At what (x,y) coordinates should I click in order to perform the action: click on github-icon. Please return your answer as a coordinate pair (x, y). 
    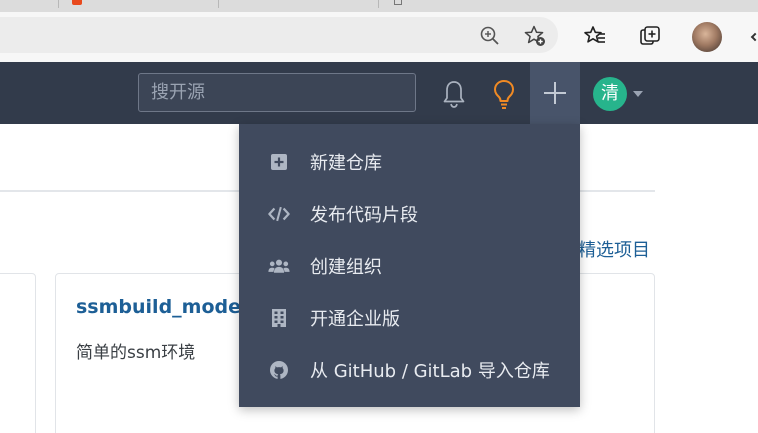
    Looking at the image, I should click on (279, 370).